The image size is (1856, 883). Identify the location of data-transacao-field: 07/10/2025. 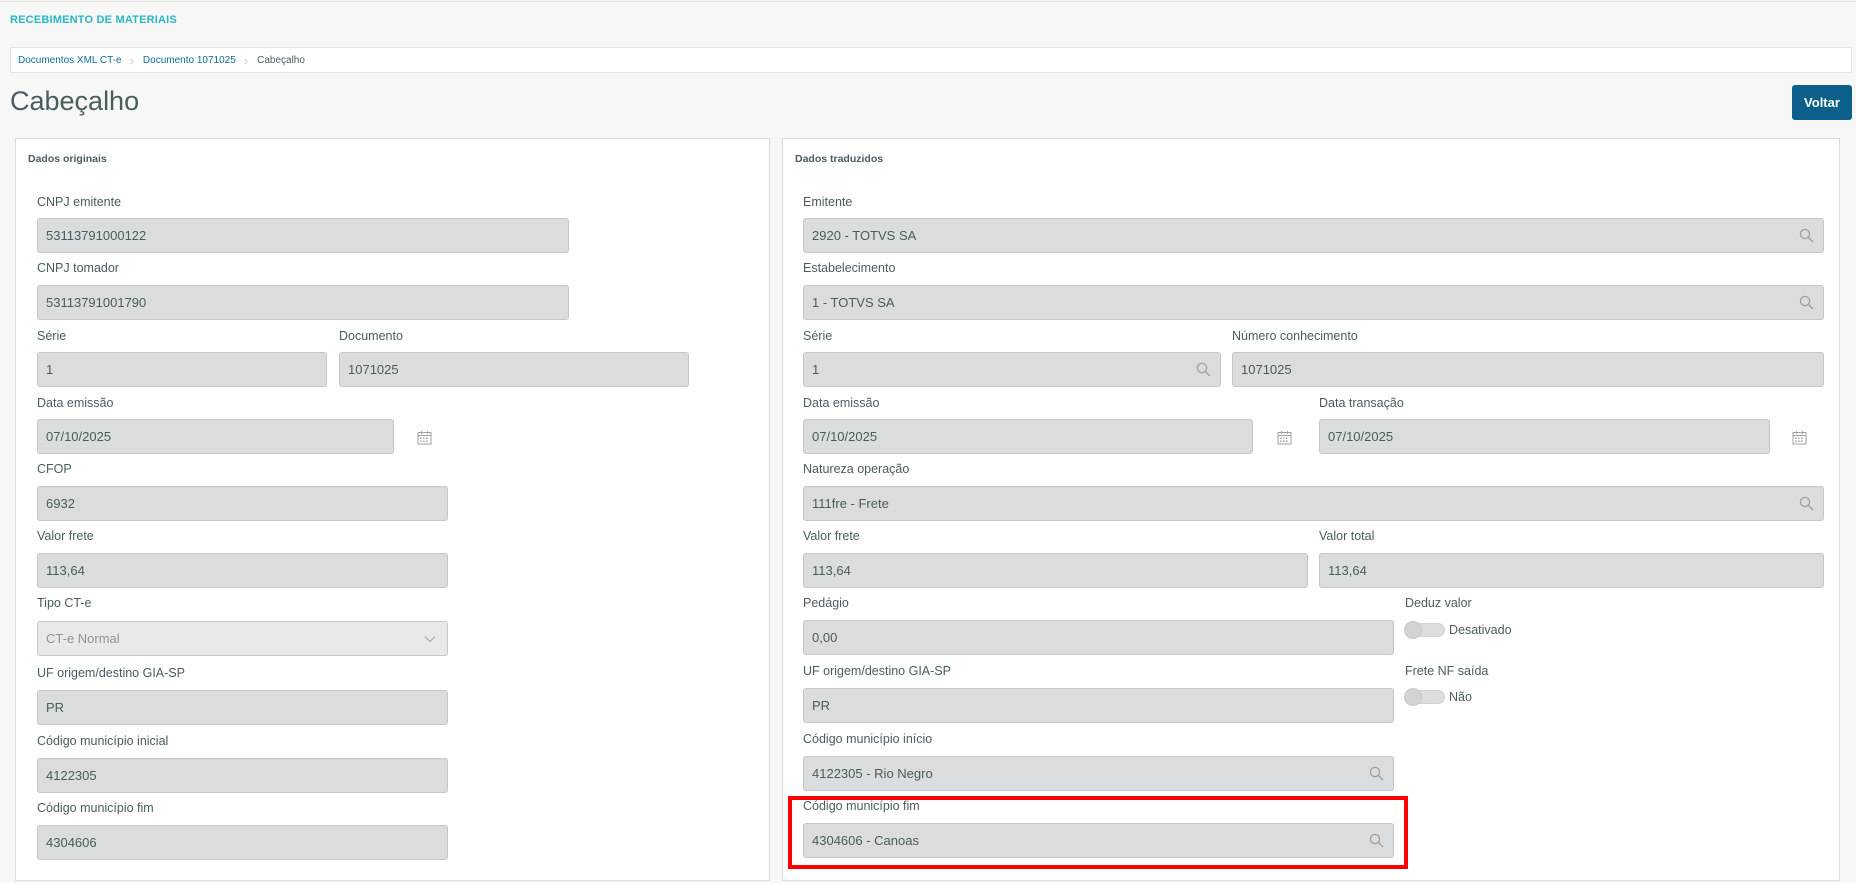
(1544, 436).